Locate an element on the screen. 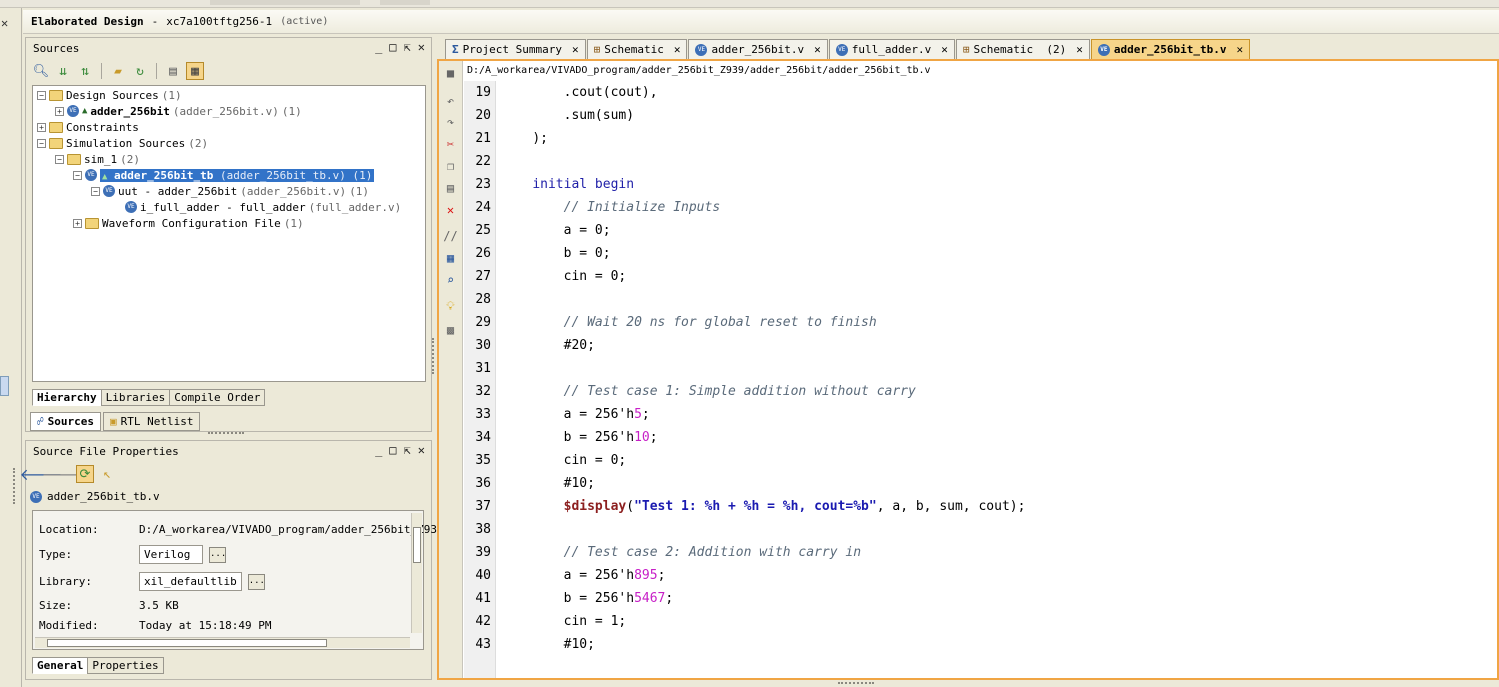 The image size is (1499, 687). code-line: initial begin is located at coordinates (583, 184).